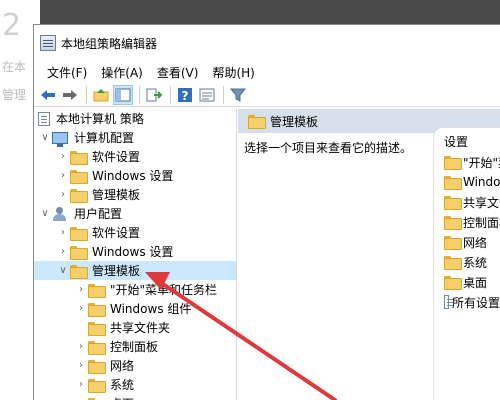 The width and height of the screenshot is (500, 400). What do you see at coordinates (135, 270) in the screenshot?
I see `tree-item-user-admin-templates: ∨ 管理模板` at bounding box center [135, 270].